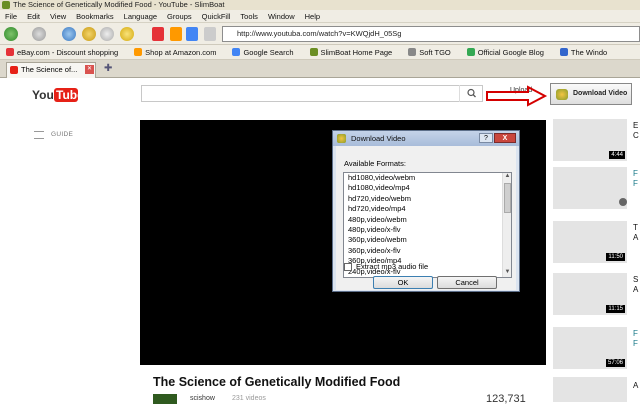 This screenshot has width=640, height=405. What do you see at coordinates (69, 34) in the screenshot?
I see `reload-icon` at bounding box center [69, 34].